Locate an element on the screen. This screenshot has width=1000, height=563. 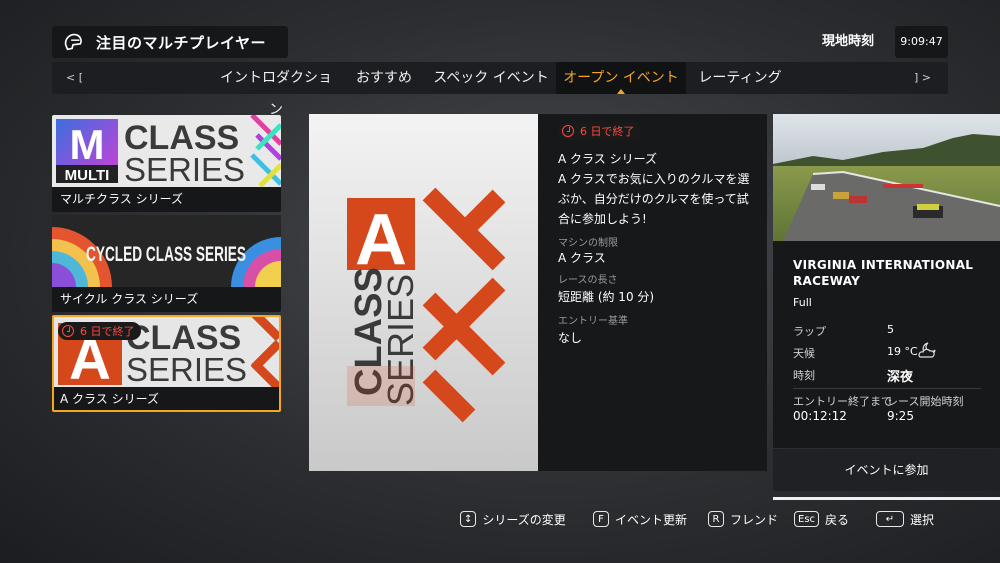
divider is located at coordinates (887, 388).